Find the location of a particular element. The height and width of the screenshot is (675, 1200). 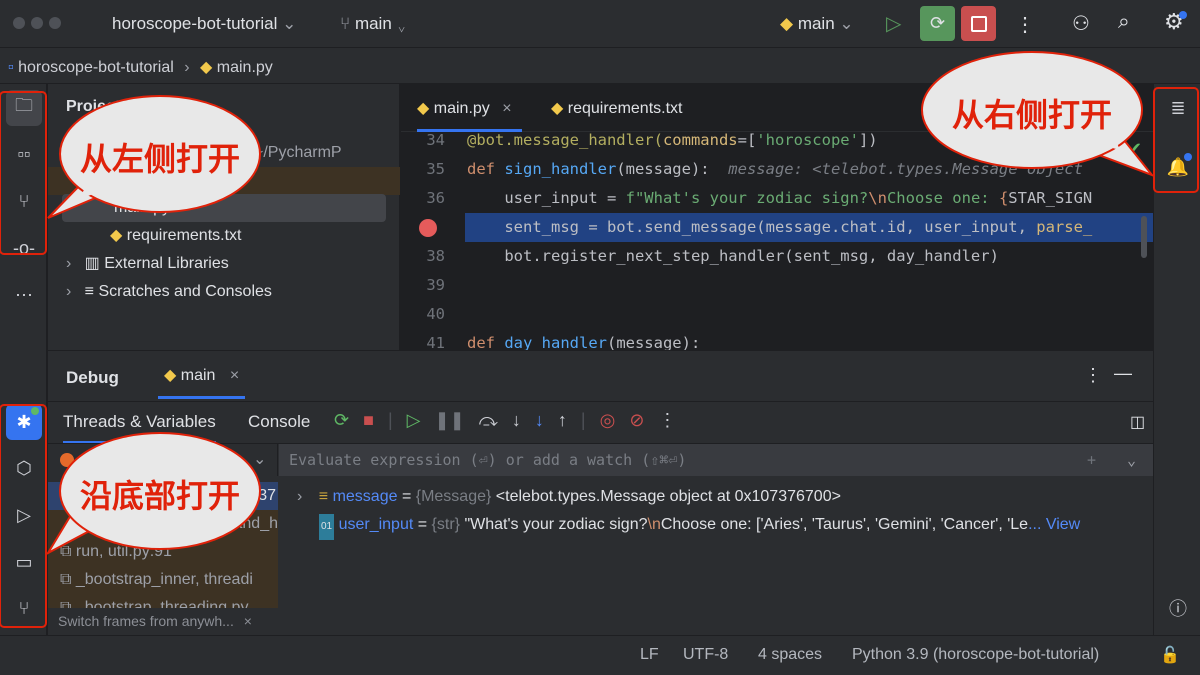

bottom-highlight-box is located at coordinates (23, 516).